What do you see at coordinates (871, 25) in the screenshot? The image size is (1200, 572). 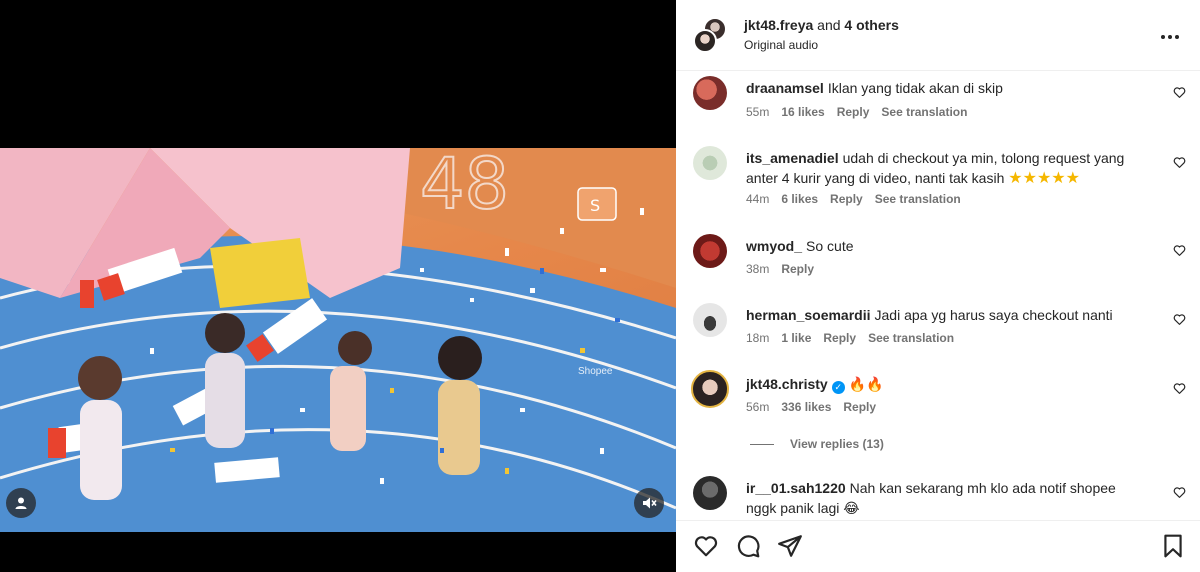 I see `others-link: 4 others` at bounding box center [871, 25].